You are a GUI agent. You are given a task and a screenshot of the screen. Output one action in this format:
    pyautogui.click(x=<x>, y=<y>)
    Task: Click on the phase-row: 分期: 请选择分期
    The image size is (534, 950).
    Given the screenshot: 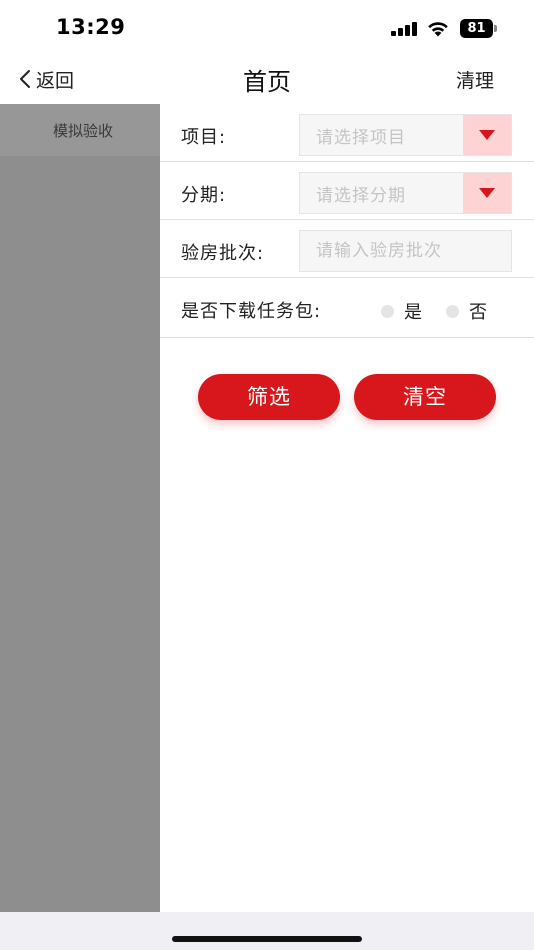 What is the action you would take?
    pyautogui.click(x=347, y=191)
    